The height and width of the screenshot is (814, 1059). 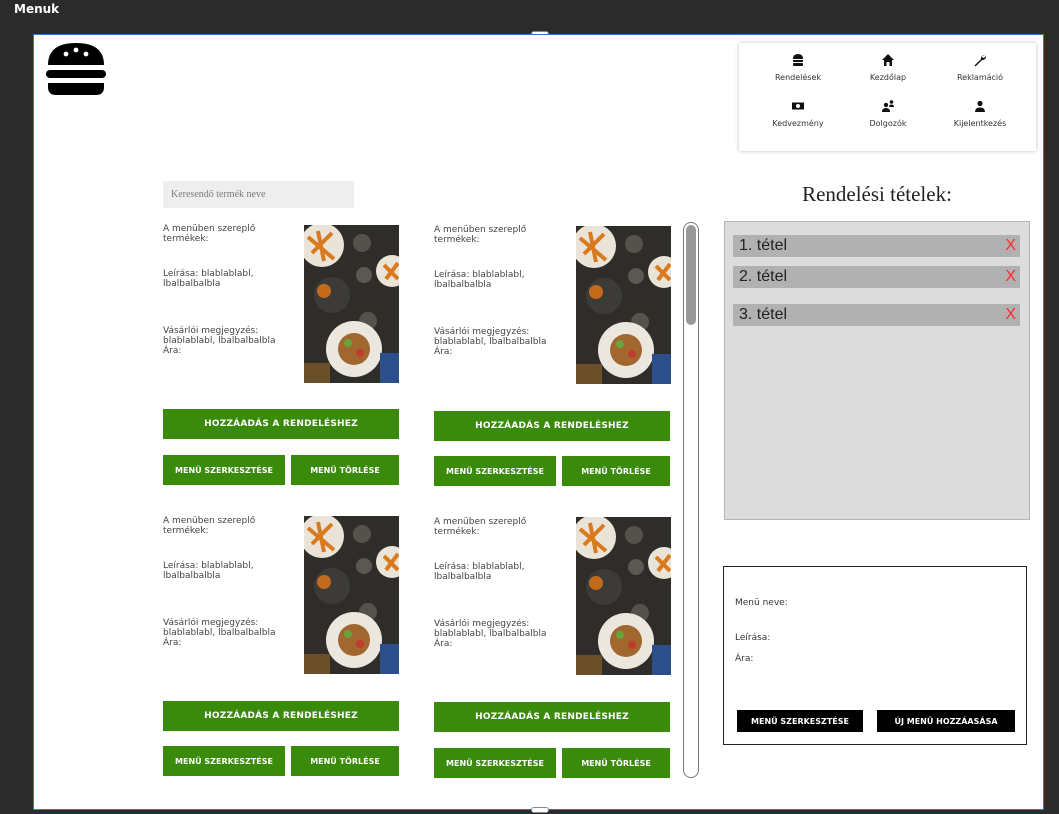 I want to click on order-item: 2. tétel X, so click(x=876, y=277).